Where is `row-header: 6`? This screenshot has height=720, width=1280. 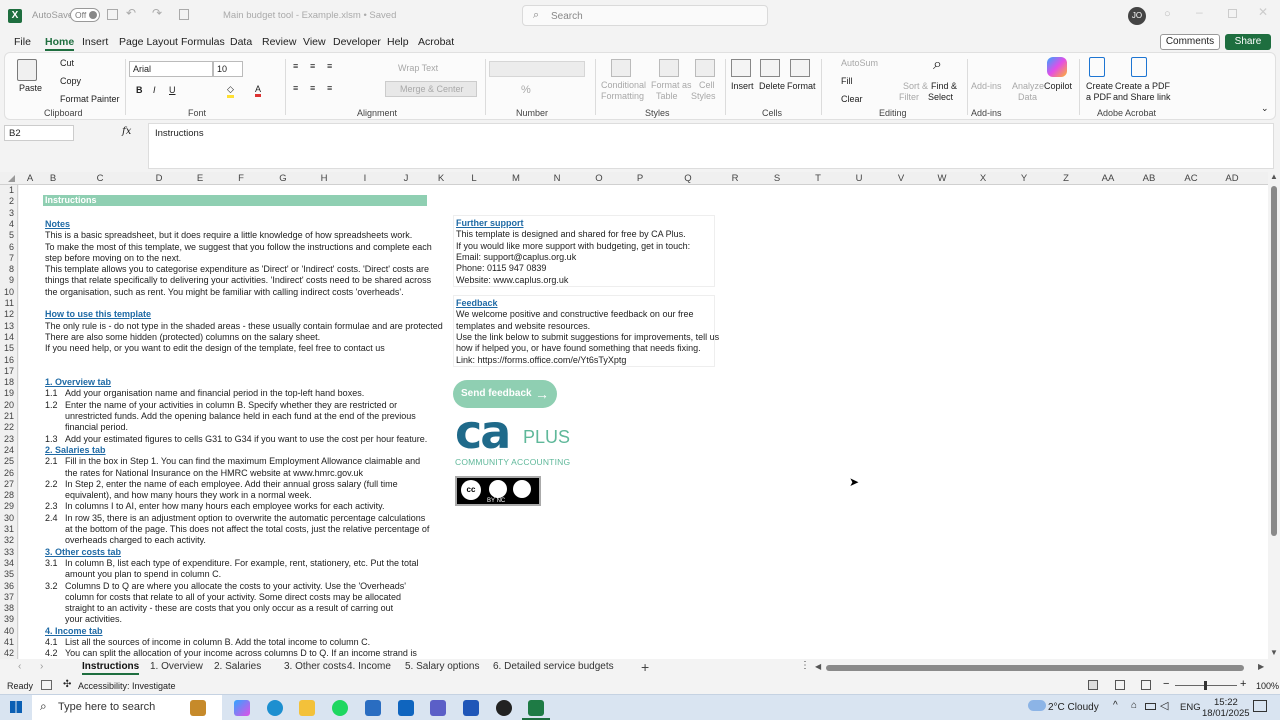 row-header: 6 is located at coordinates (9, 247).